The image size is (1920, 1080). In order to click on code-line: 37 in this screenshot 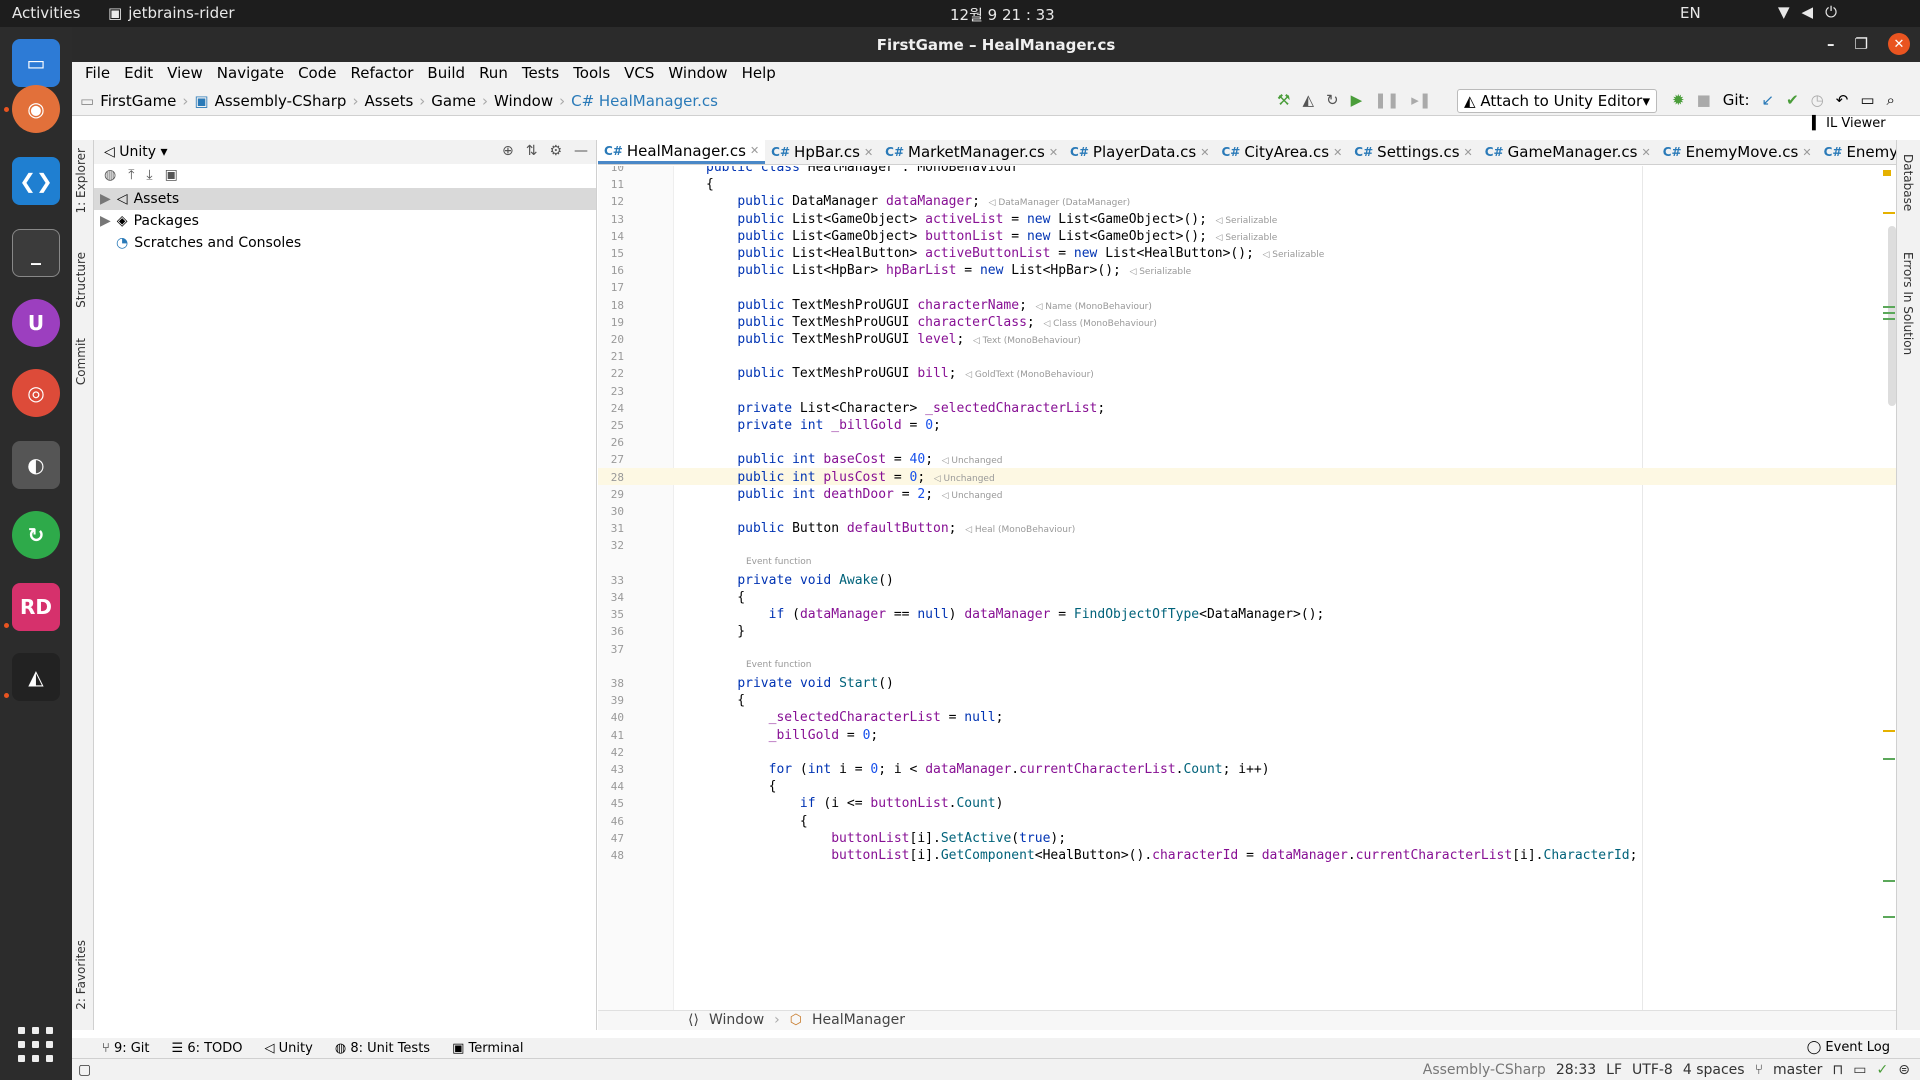, I will do `click(1247, 648)`.